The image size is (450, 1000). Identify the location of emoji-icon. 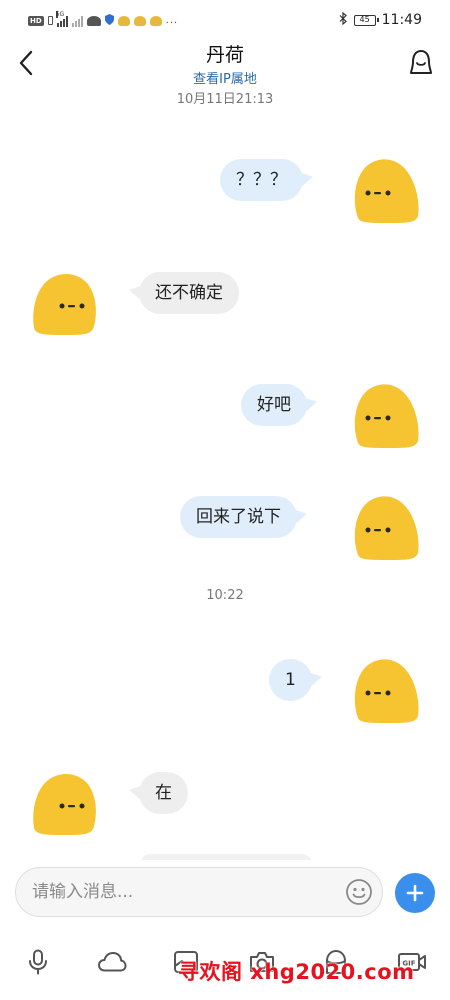
(359, 892).